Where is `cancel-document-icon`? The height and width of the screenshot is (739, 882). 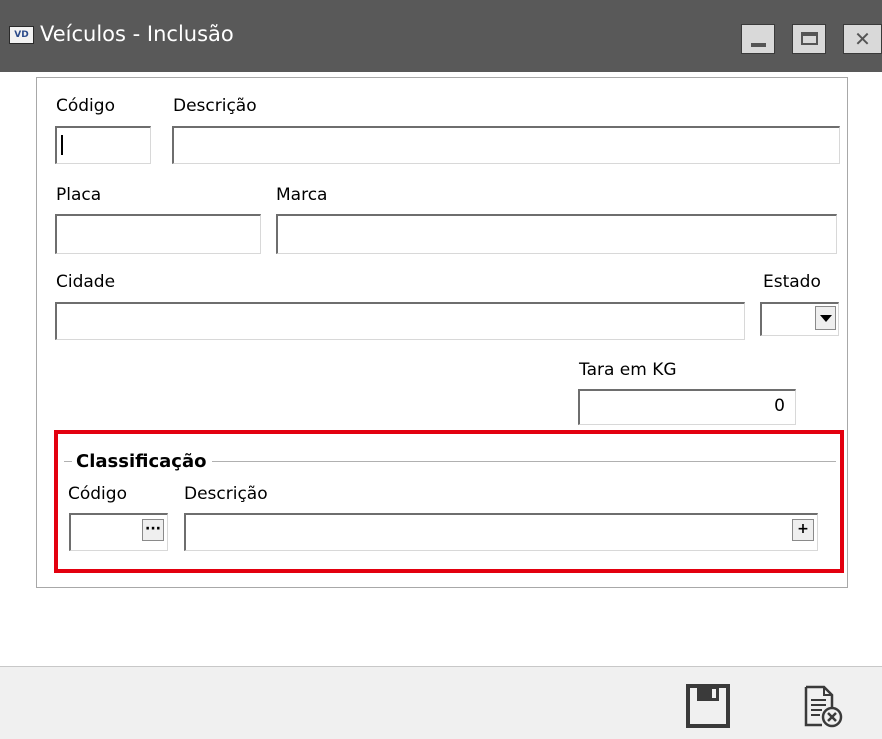 cancel-document-icon is located at coordinates (823, 706).